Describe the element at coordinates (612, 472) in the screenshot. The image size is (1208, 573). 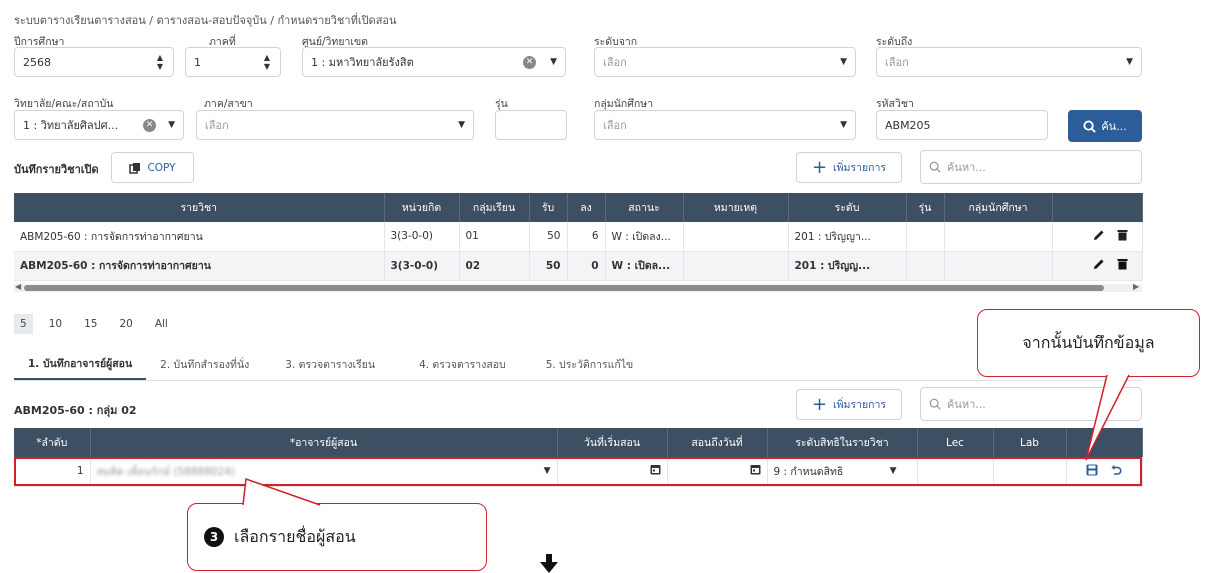
I see `start-date-input` at that location.